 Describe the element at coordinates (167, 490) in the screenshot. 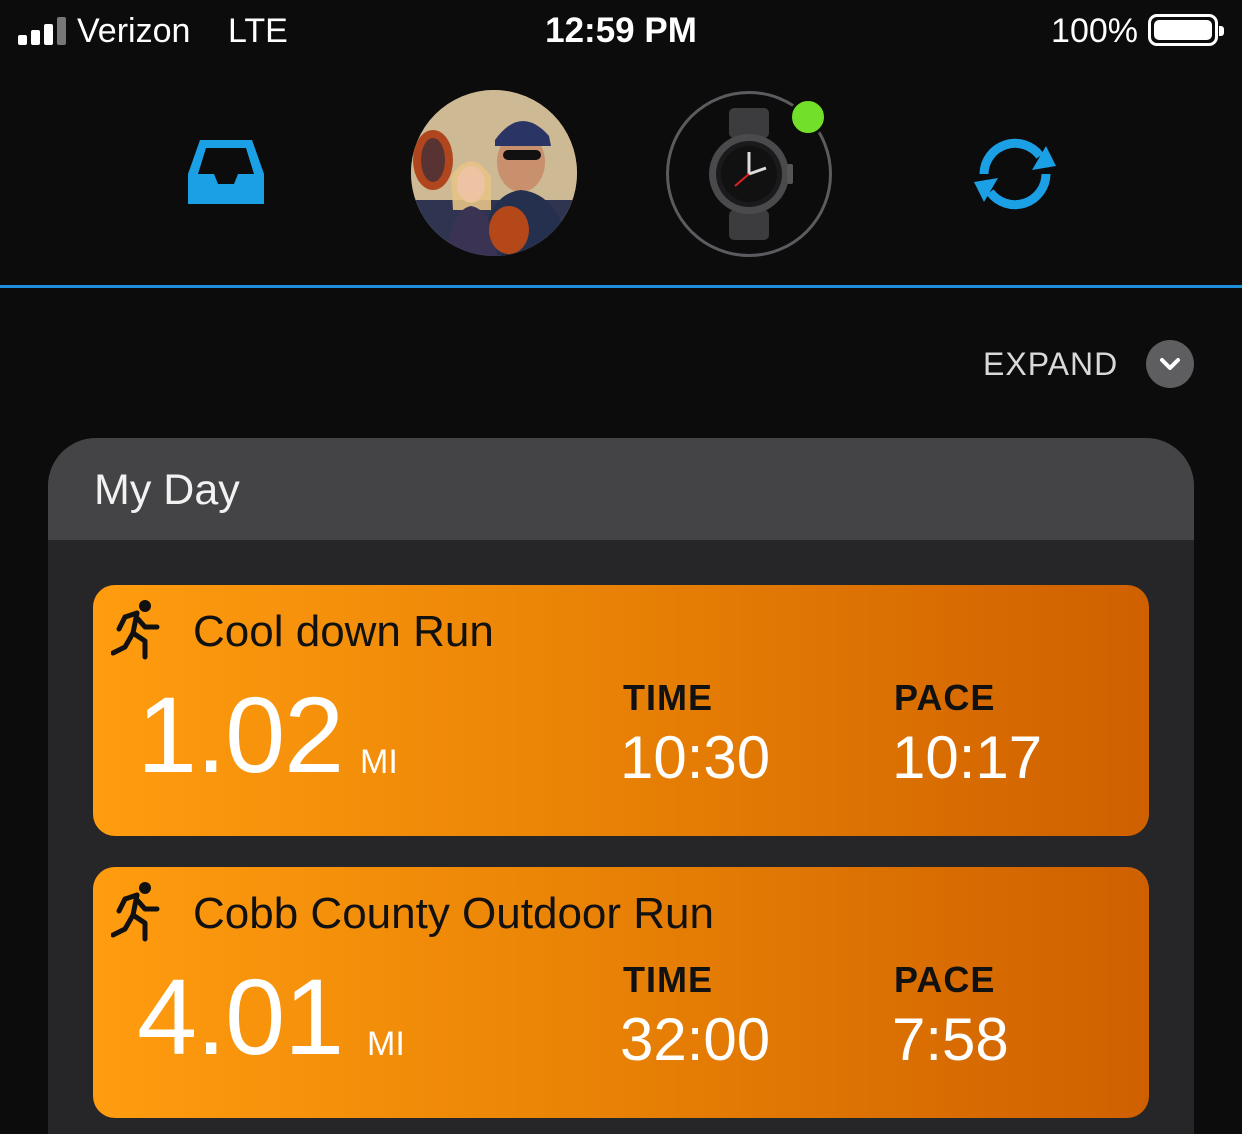

I see `my-day-title: My Day` at that location.